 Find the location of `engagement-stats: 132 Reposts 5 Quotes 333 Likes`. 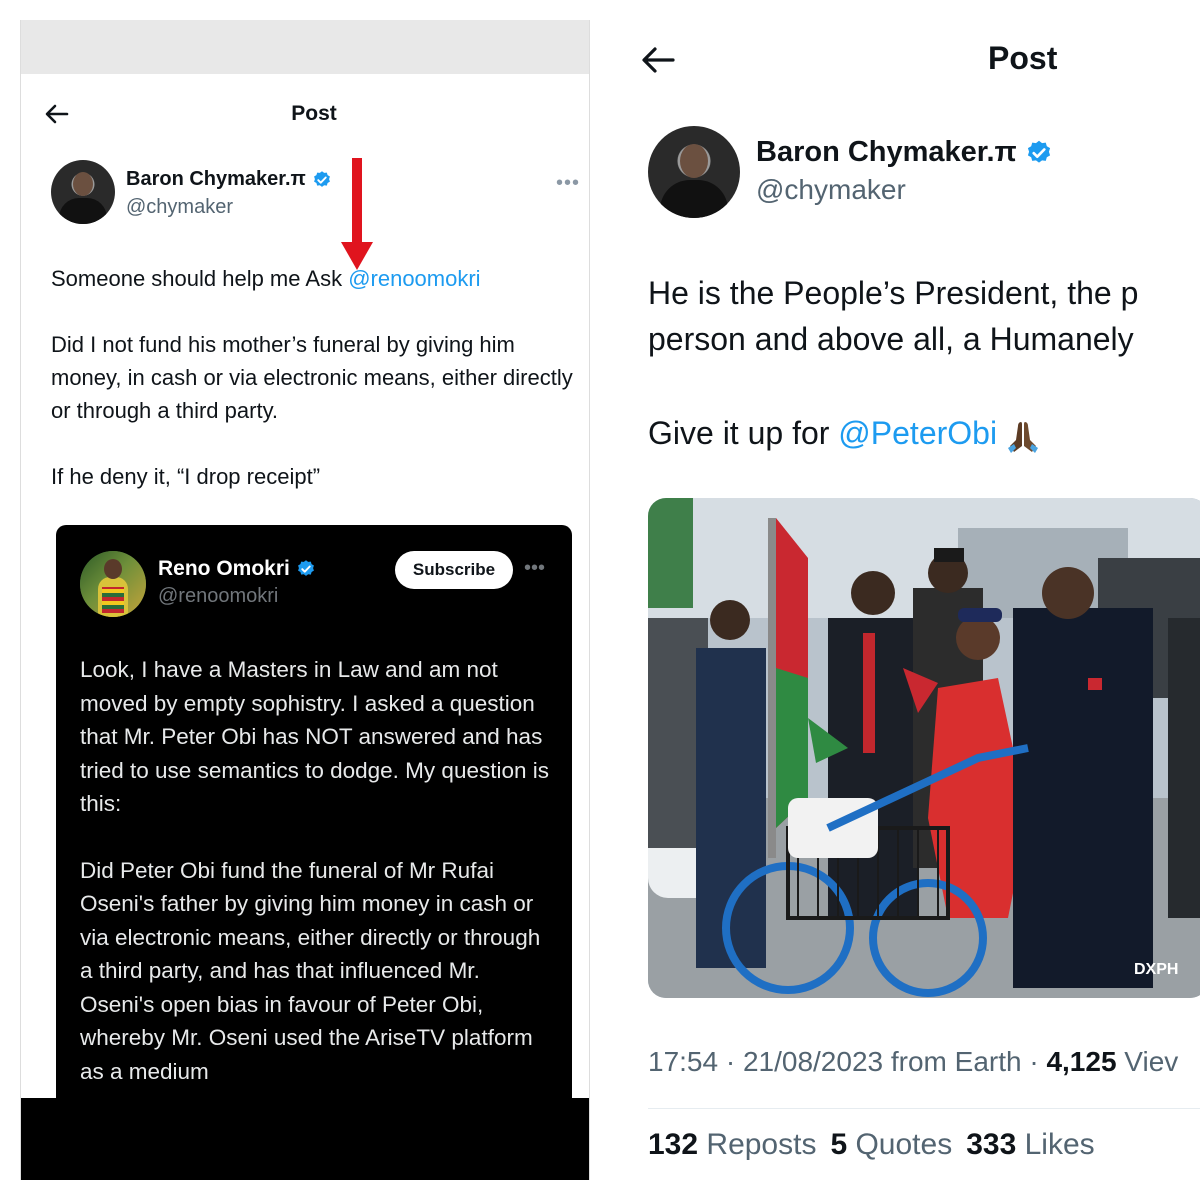

engagement-stats: 132 Reposts 5 Quotes 333 Likes is located at coordinates (871, 1145).